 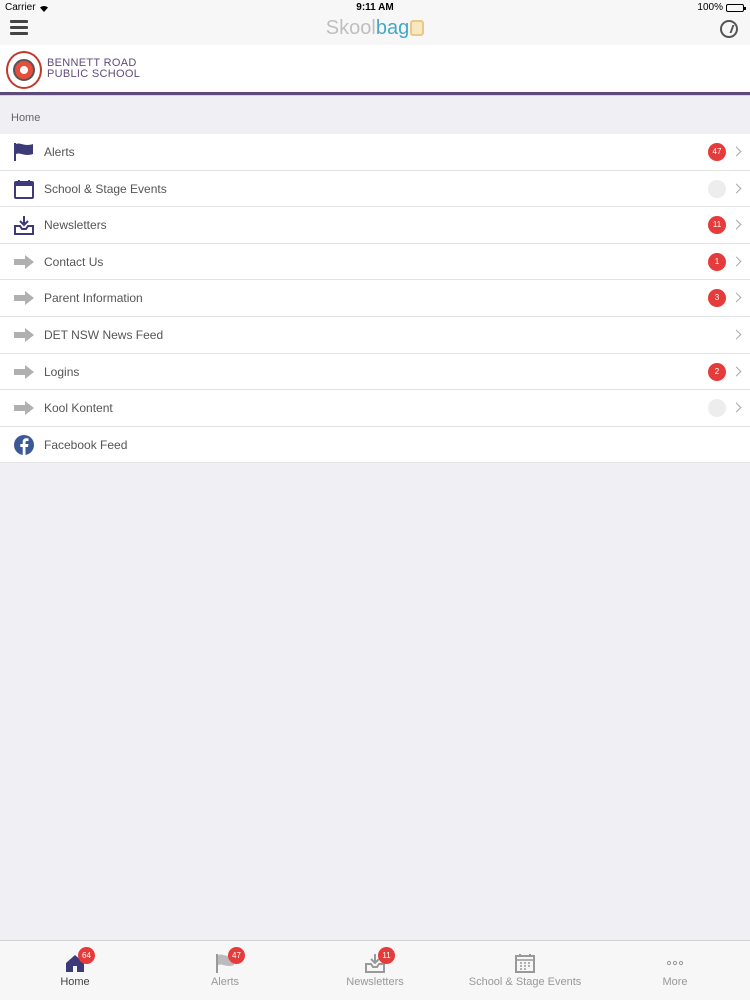 I want to click on school-name: BENNETT ROAD PUBLIC SCHOOL, so click(x=93, y=69).